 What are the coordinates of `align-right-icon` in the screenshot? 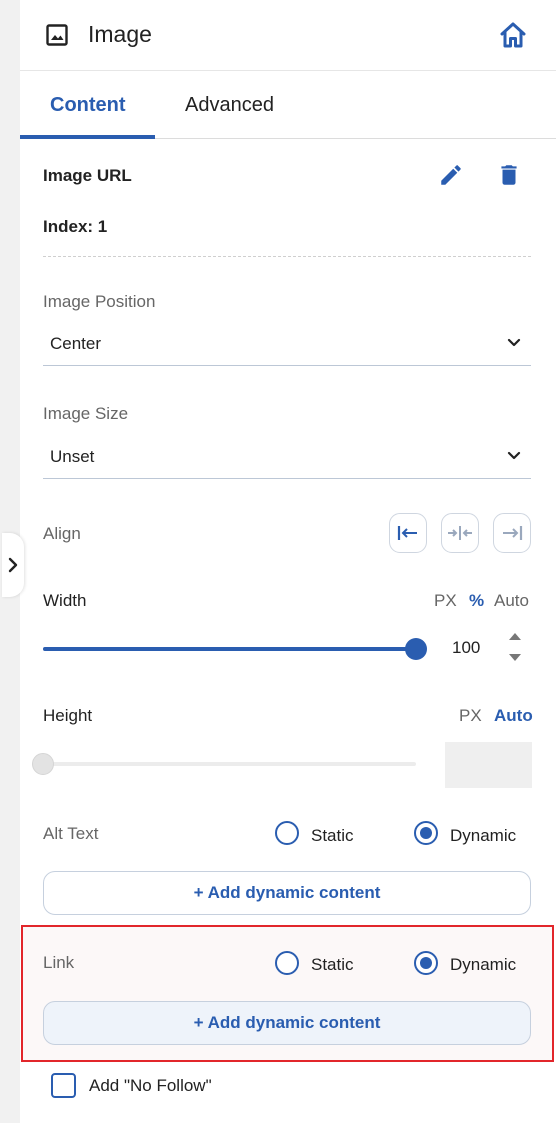 It's located at (513, 533).